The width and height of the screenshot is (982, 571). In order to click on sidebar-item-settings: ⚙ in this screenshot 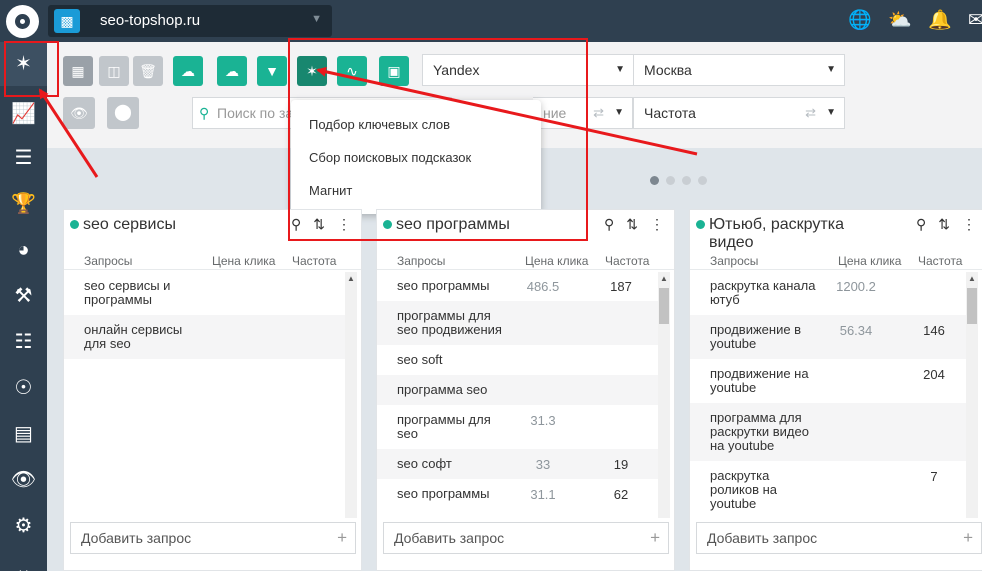, I will do `click(23, 526)`.